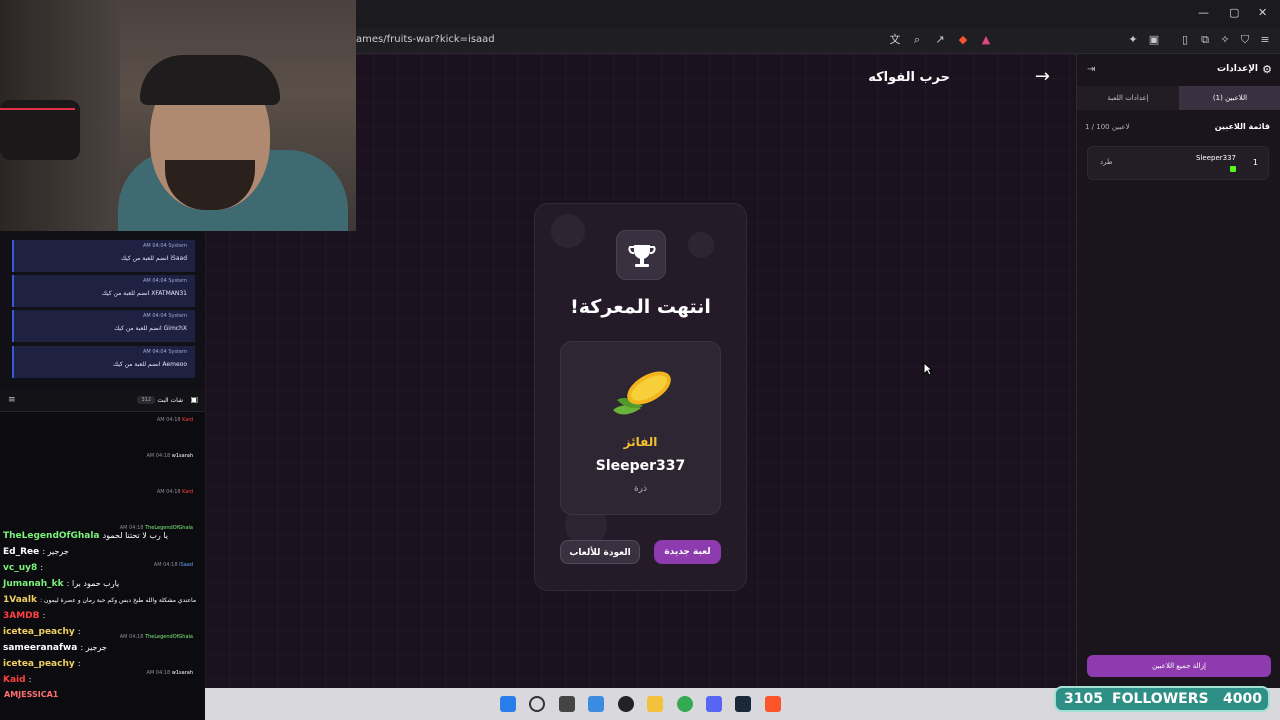  I want to click on chrome-icon, so click(685, 704).